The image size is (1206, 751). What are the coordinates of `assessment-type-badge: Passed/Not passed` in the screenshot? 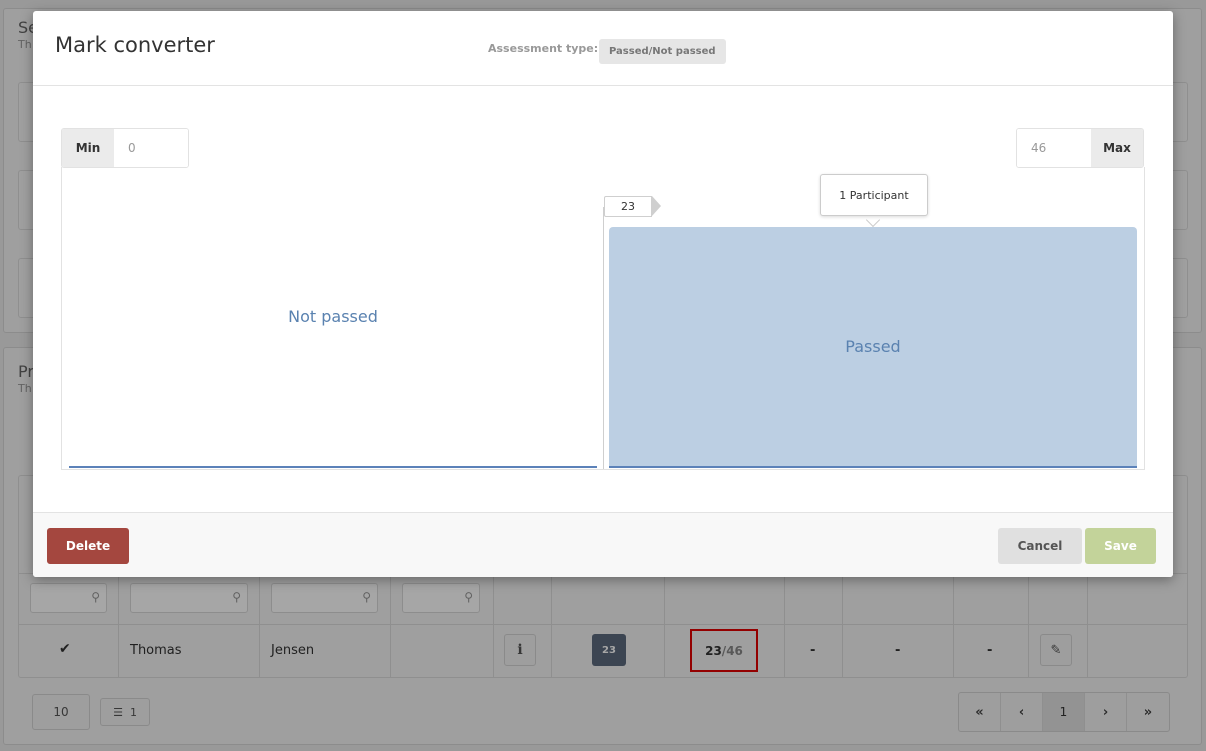 It's located at (662, 51).